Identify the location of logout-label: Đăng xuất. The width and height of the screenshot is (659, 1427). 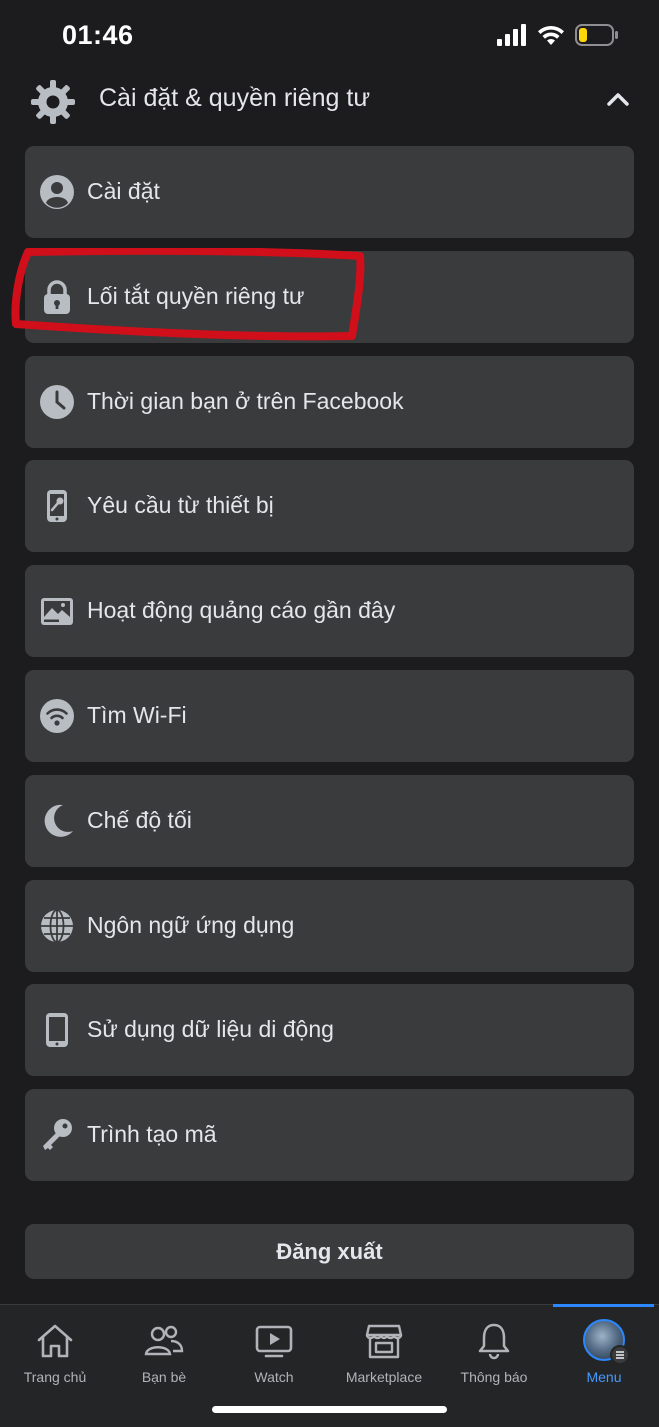
(329, 1251).